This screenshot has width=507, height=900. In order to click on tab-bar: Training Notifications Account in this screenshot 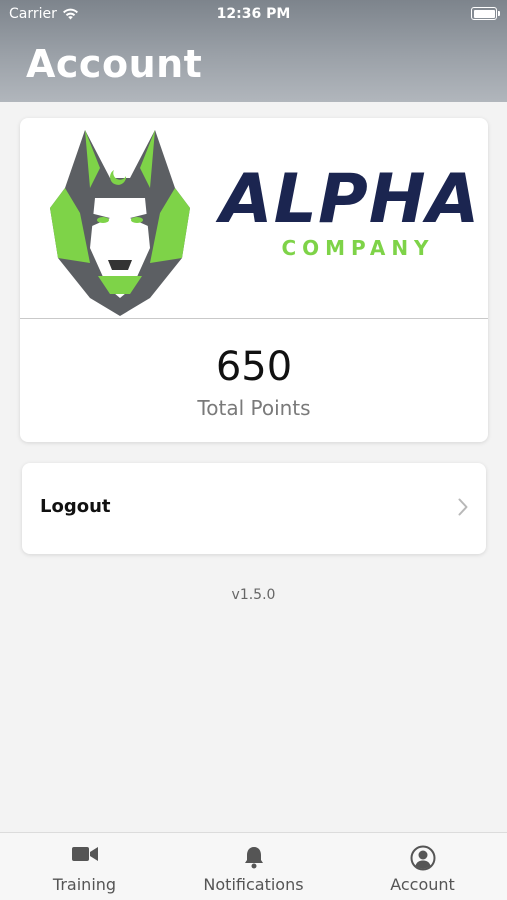, I will do `click(253, 866)`.